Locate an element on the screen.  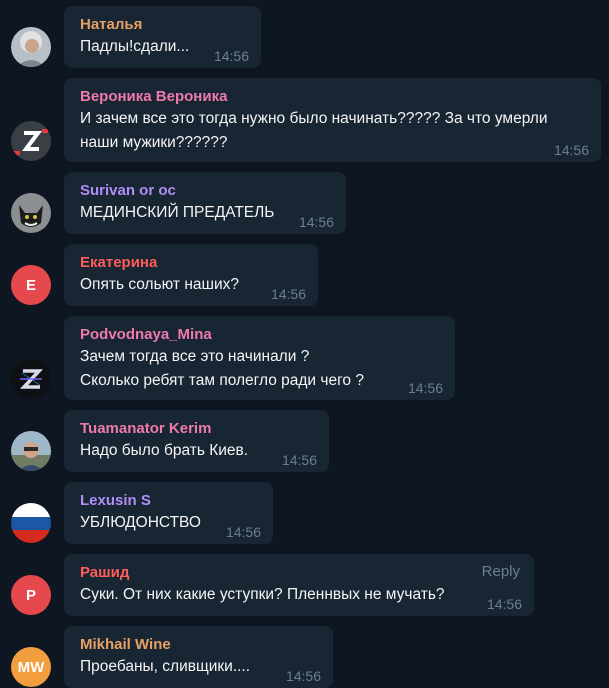
reply-button: Reply is located at coordinates (501, 571).